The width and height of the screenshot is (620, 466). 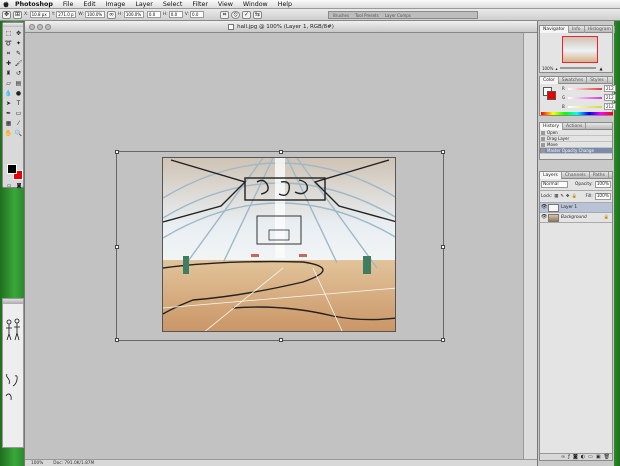 What do you see at coordinates (8, 103) in the screenshot?
I see `path-selection-tool-icon: ➤` at bounding box center [8, 103].